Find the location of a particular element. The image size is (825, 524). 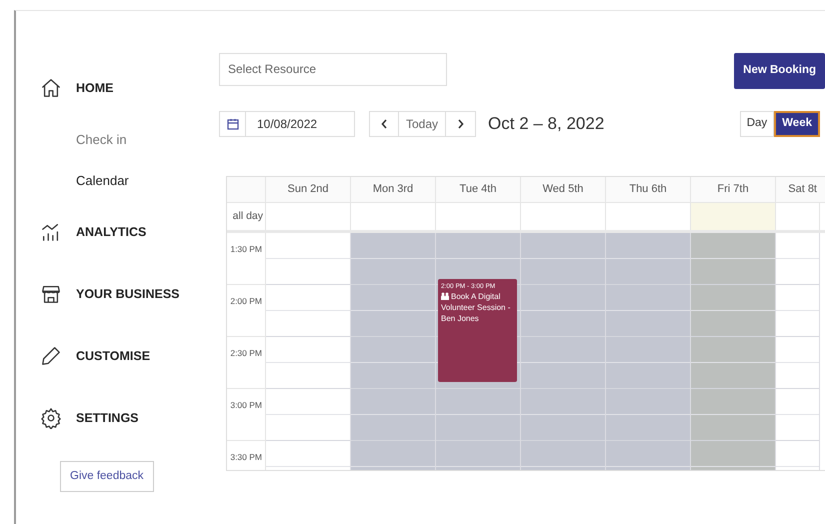

storefront-icon is located at coordinates (51, 294).